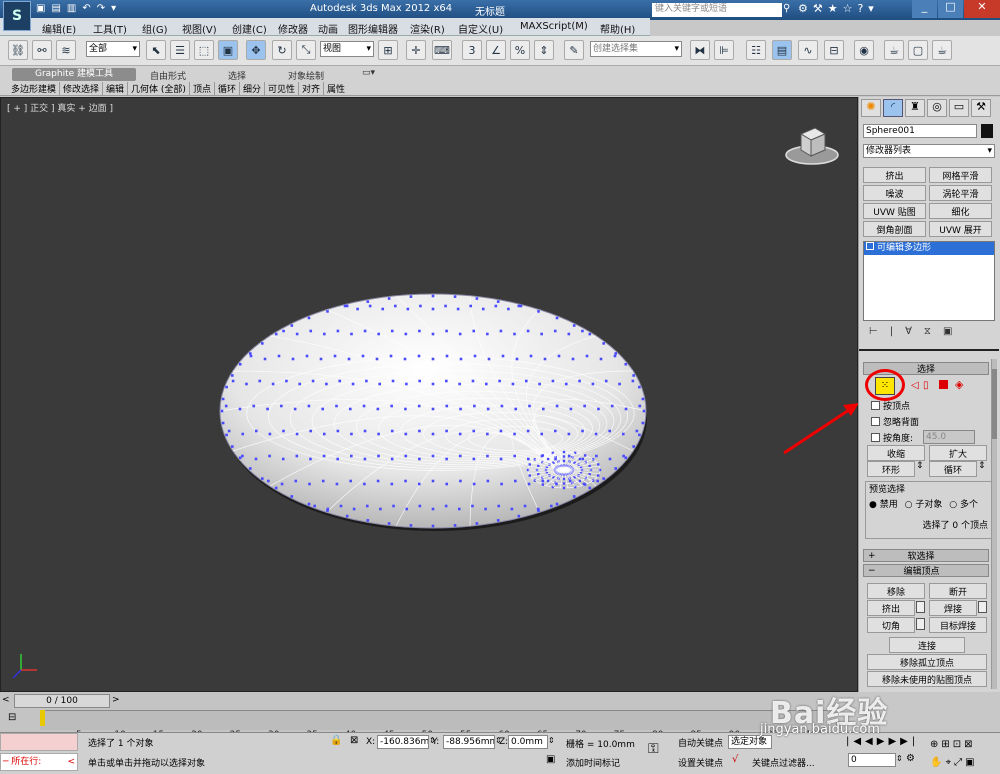 The width and height of the screenshot is (1000, 774). I want to click on ribbon-tab-freeform: 自由形式, so click(168, 75).